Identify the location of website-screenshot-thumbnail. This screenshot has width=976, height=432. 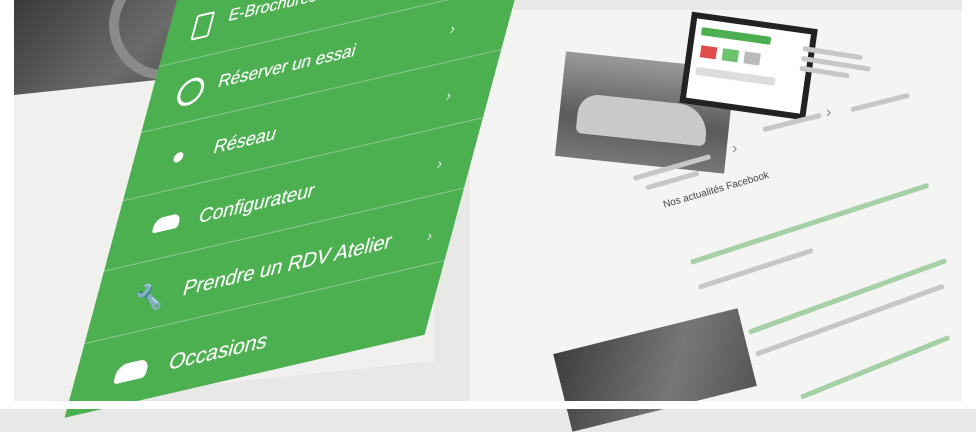
(748, 66).